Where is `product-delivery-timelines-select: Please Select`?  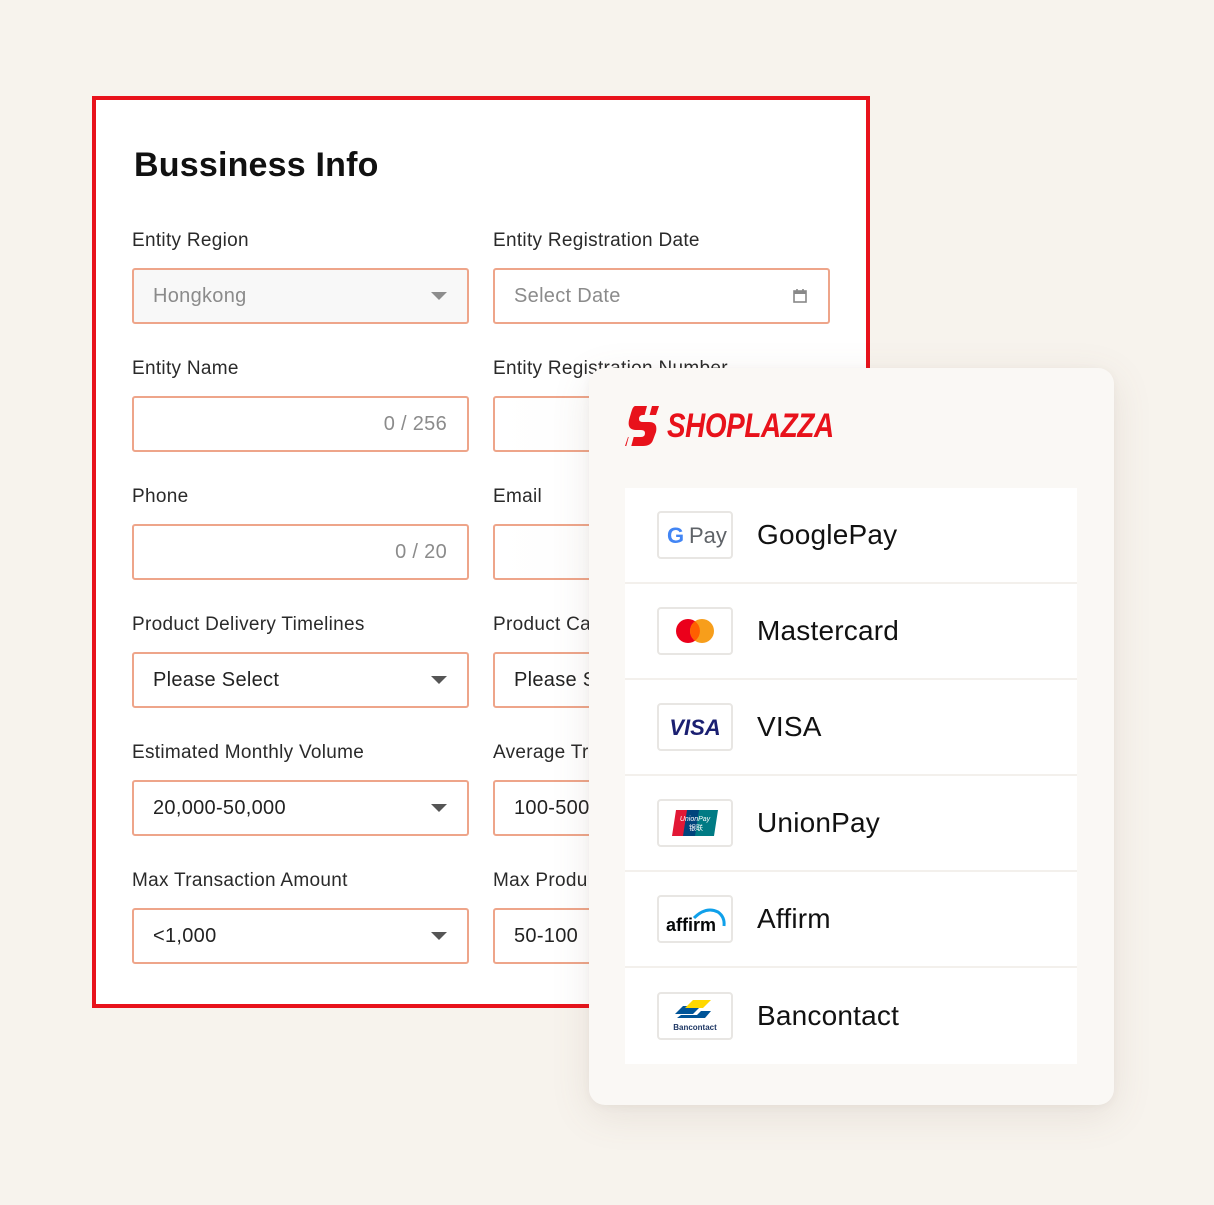 product-delivery-timelines-select: Please Select is located at coordinates (300, 680).